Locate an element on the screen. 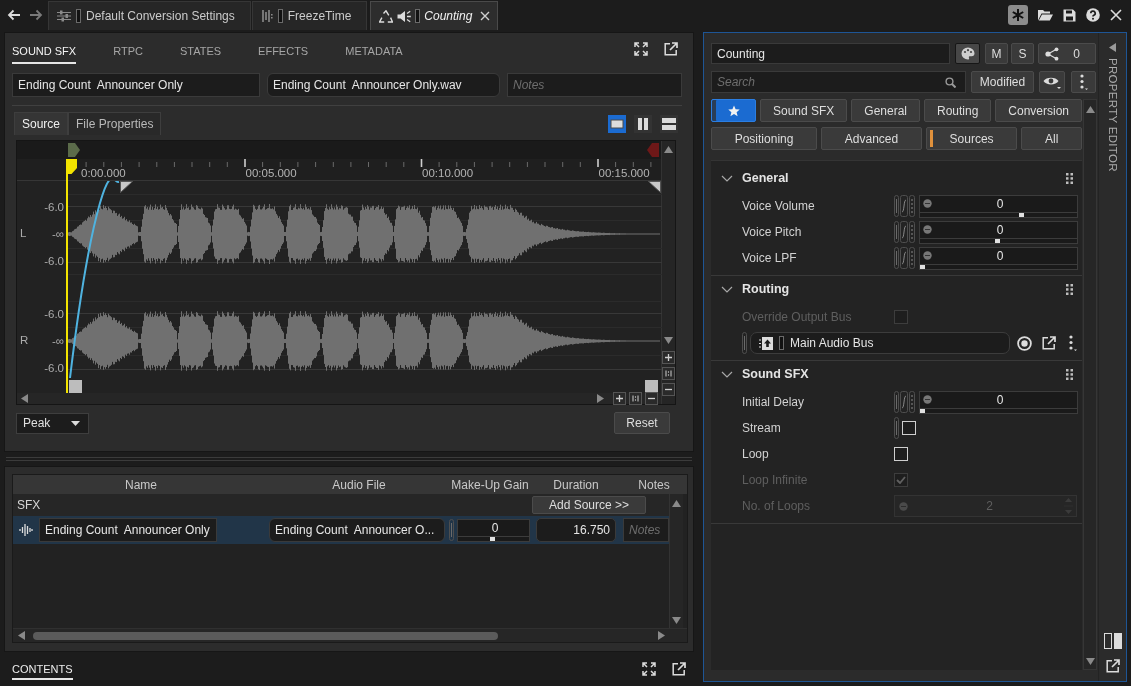  more-button is located at coordinates (1083, 82).